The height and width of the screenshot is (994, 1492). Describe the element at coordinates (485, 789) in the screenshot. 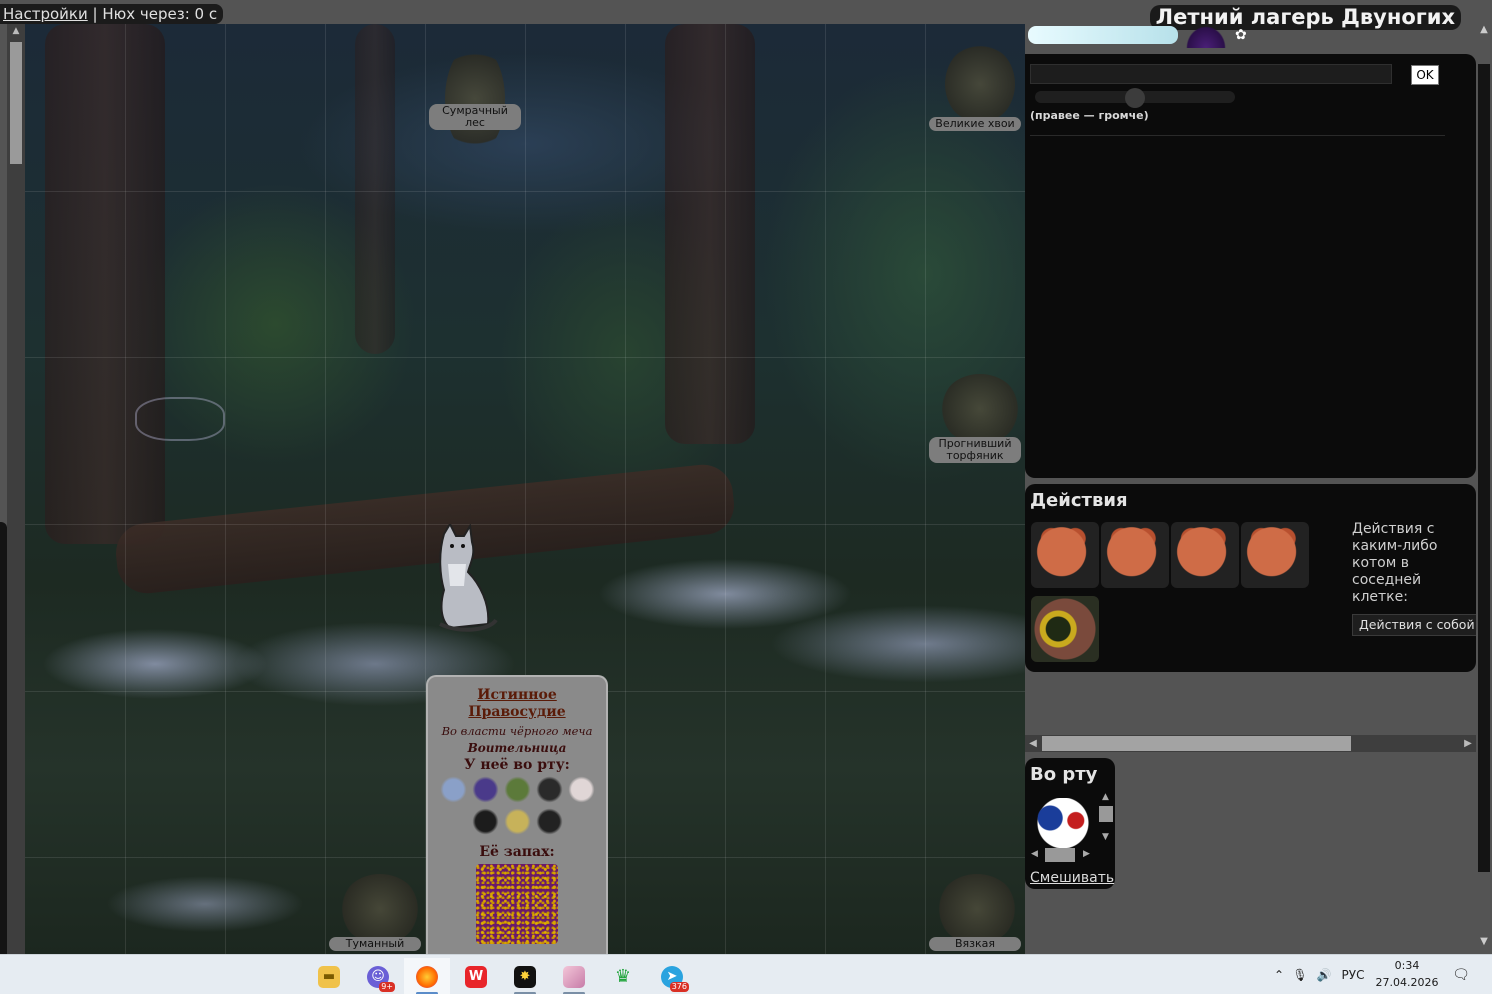

I see `blue-pouch-icon` at that location.